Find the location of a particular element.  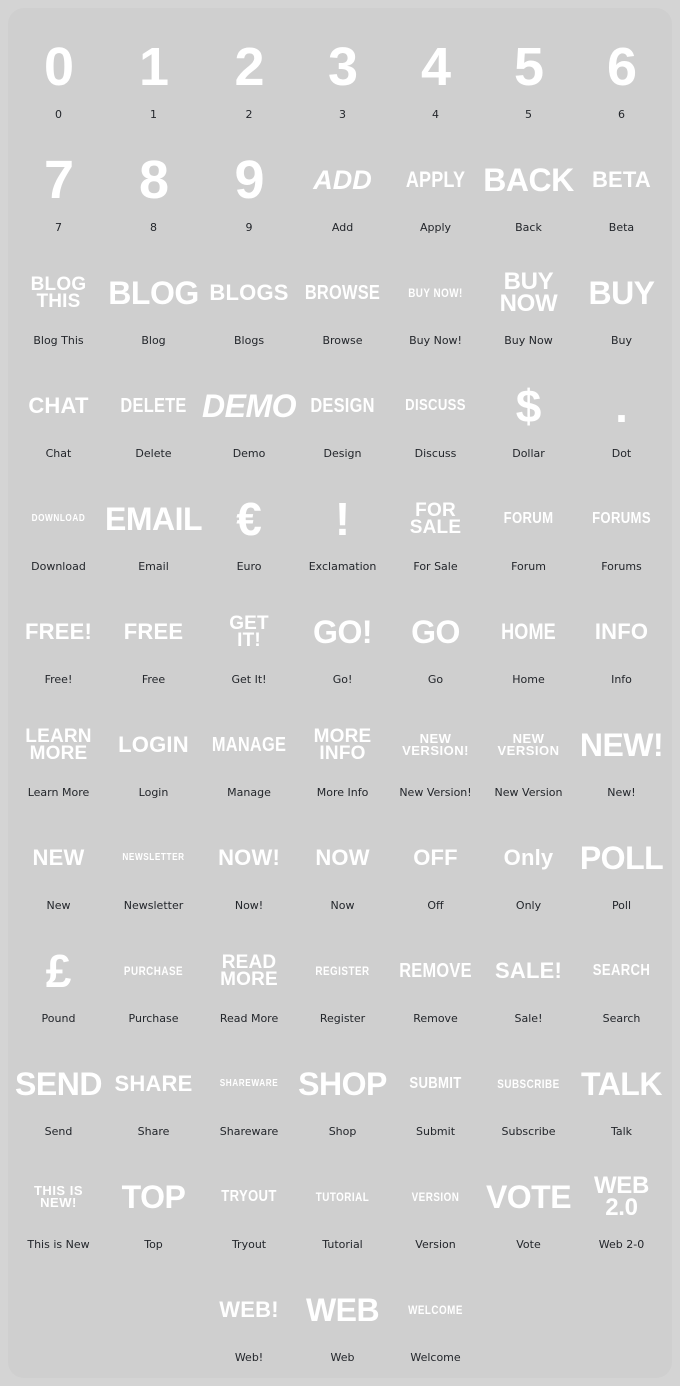

badge-cell: 22 is located at coordinates (249, 74).